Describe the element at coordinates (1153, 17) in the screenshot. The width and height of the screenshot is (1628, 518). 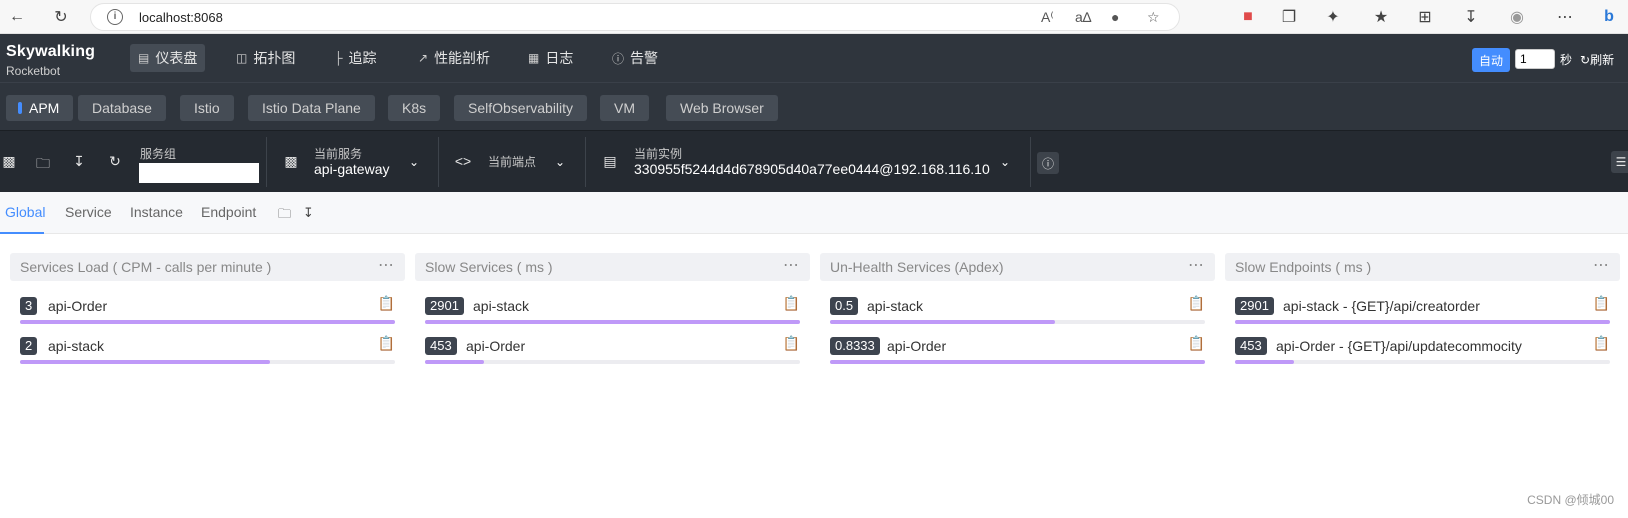
I see `favorite-add-icon: ☆` at that location.